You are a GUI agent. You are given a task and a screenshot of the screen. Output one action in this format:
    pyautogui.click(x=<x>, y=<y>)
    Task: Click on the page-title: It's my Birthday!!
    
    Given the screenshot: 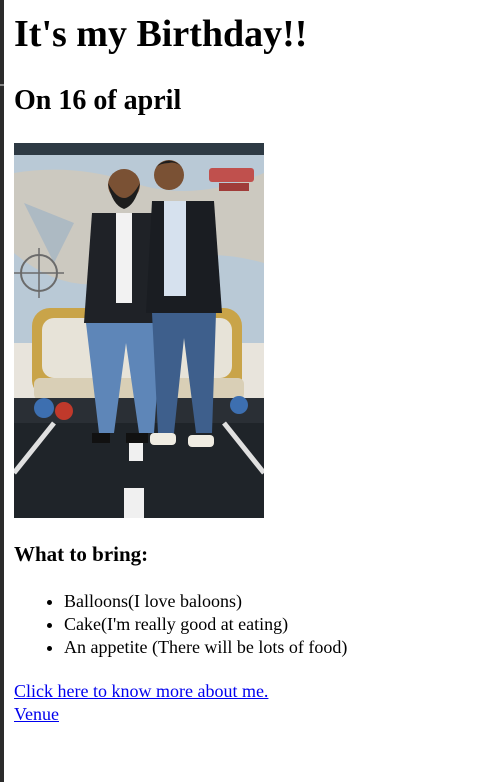 What is the action you would take?
    pyautogui.click(x=161, y=34)
    